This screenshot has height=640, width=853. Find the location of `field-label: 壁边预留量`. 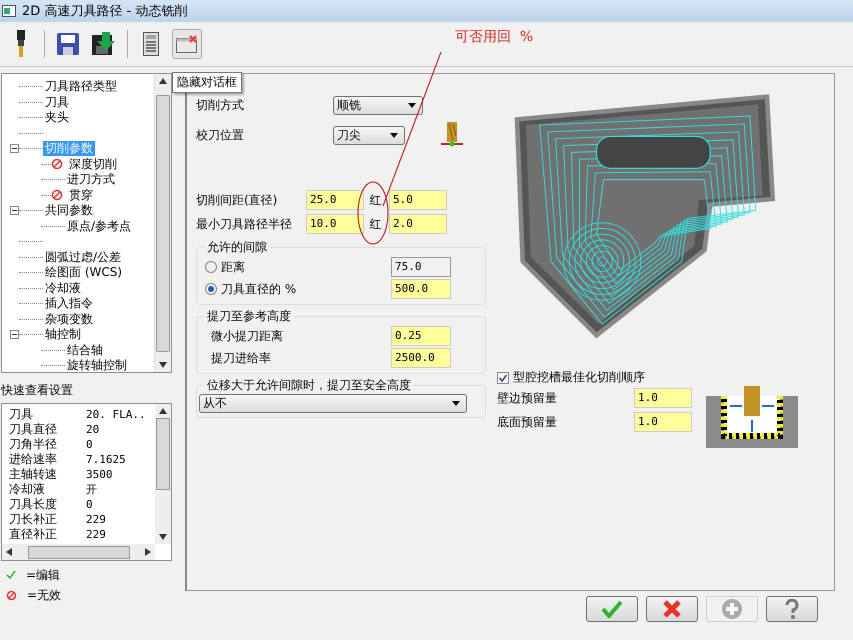

field-label: 壁边预留量 is located at coordinates (527, 398).